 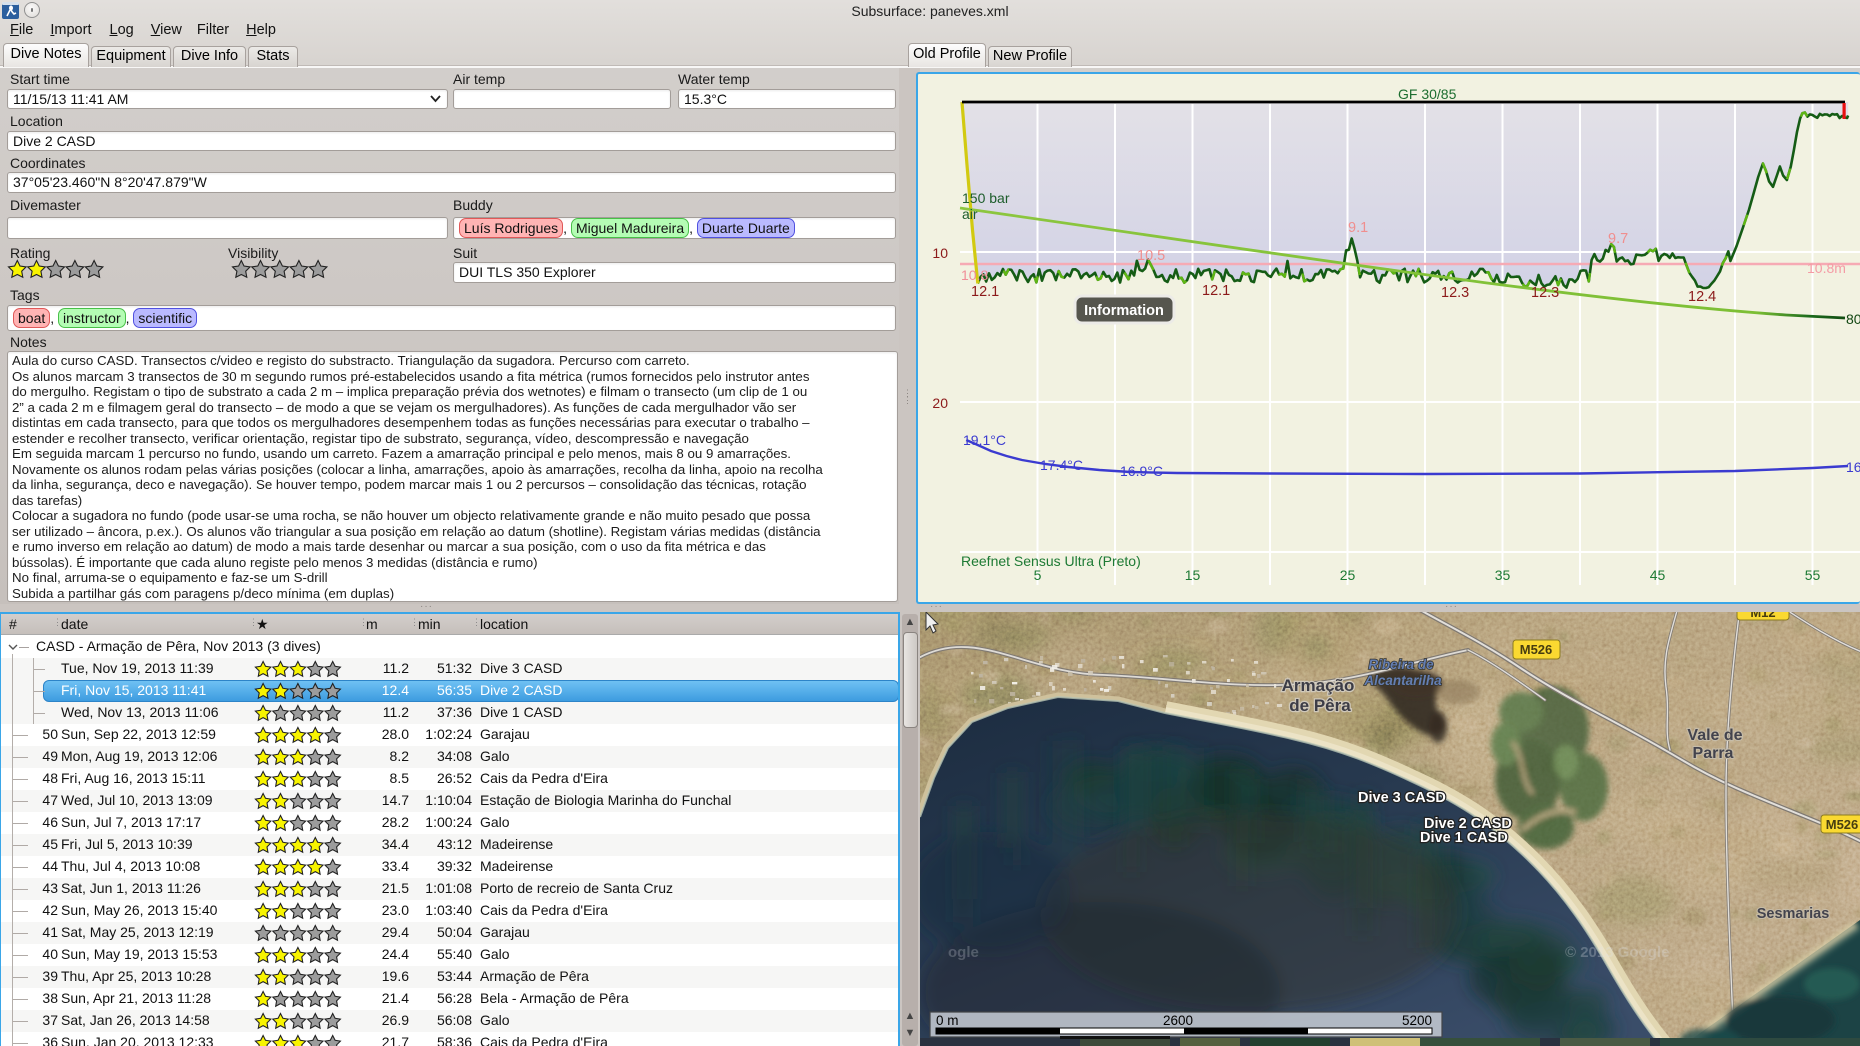 I want to click on svg-text: 2600, so click(x=1178, y=1020).